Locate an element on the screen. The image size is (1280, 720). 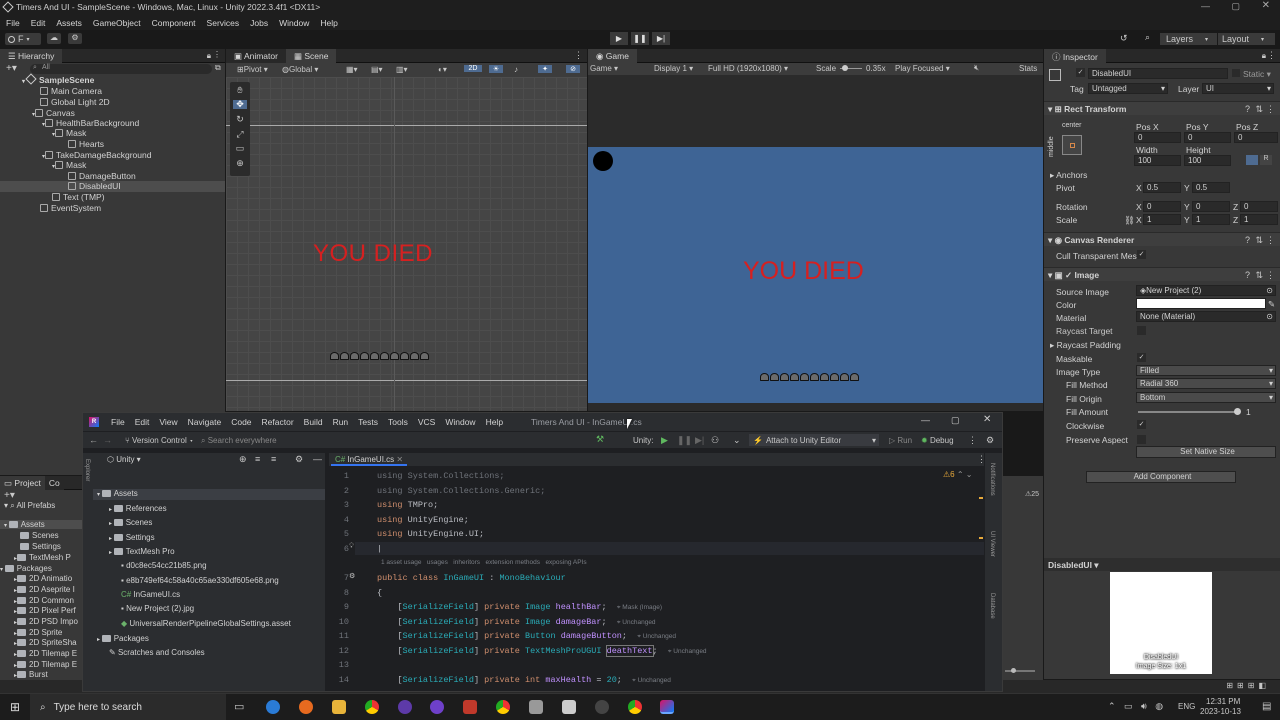
canvas-renderer-header: ▾ ◉ Canvas Renderer ? ⇅ ⋮ is located at coordinates (1162, 239).